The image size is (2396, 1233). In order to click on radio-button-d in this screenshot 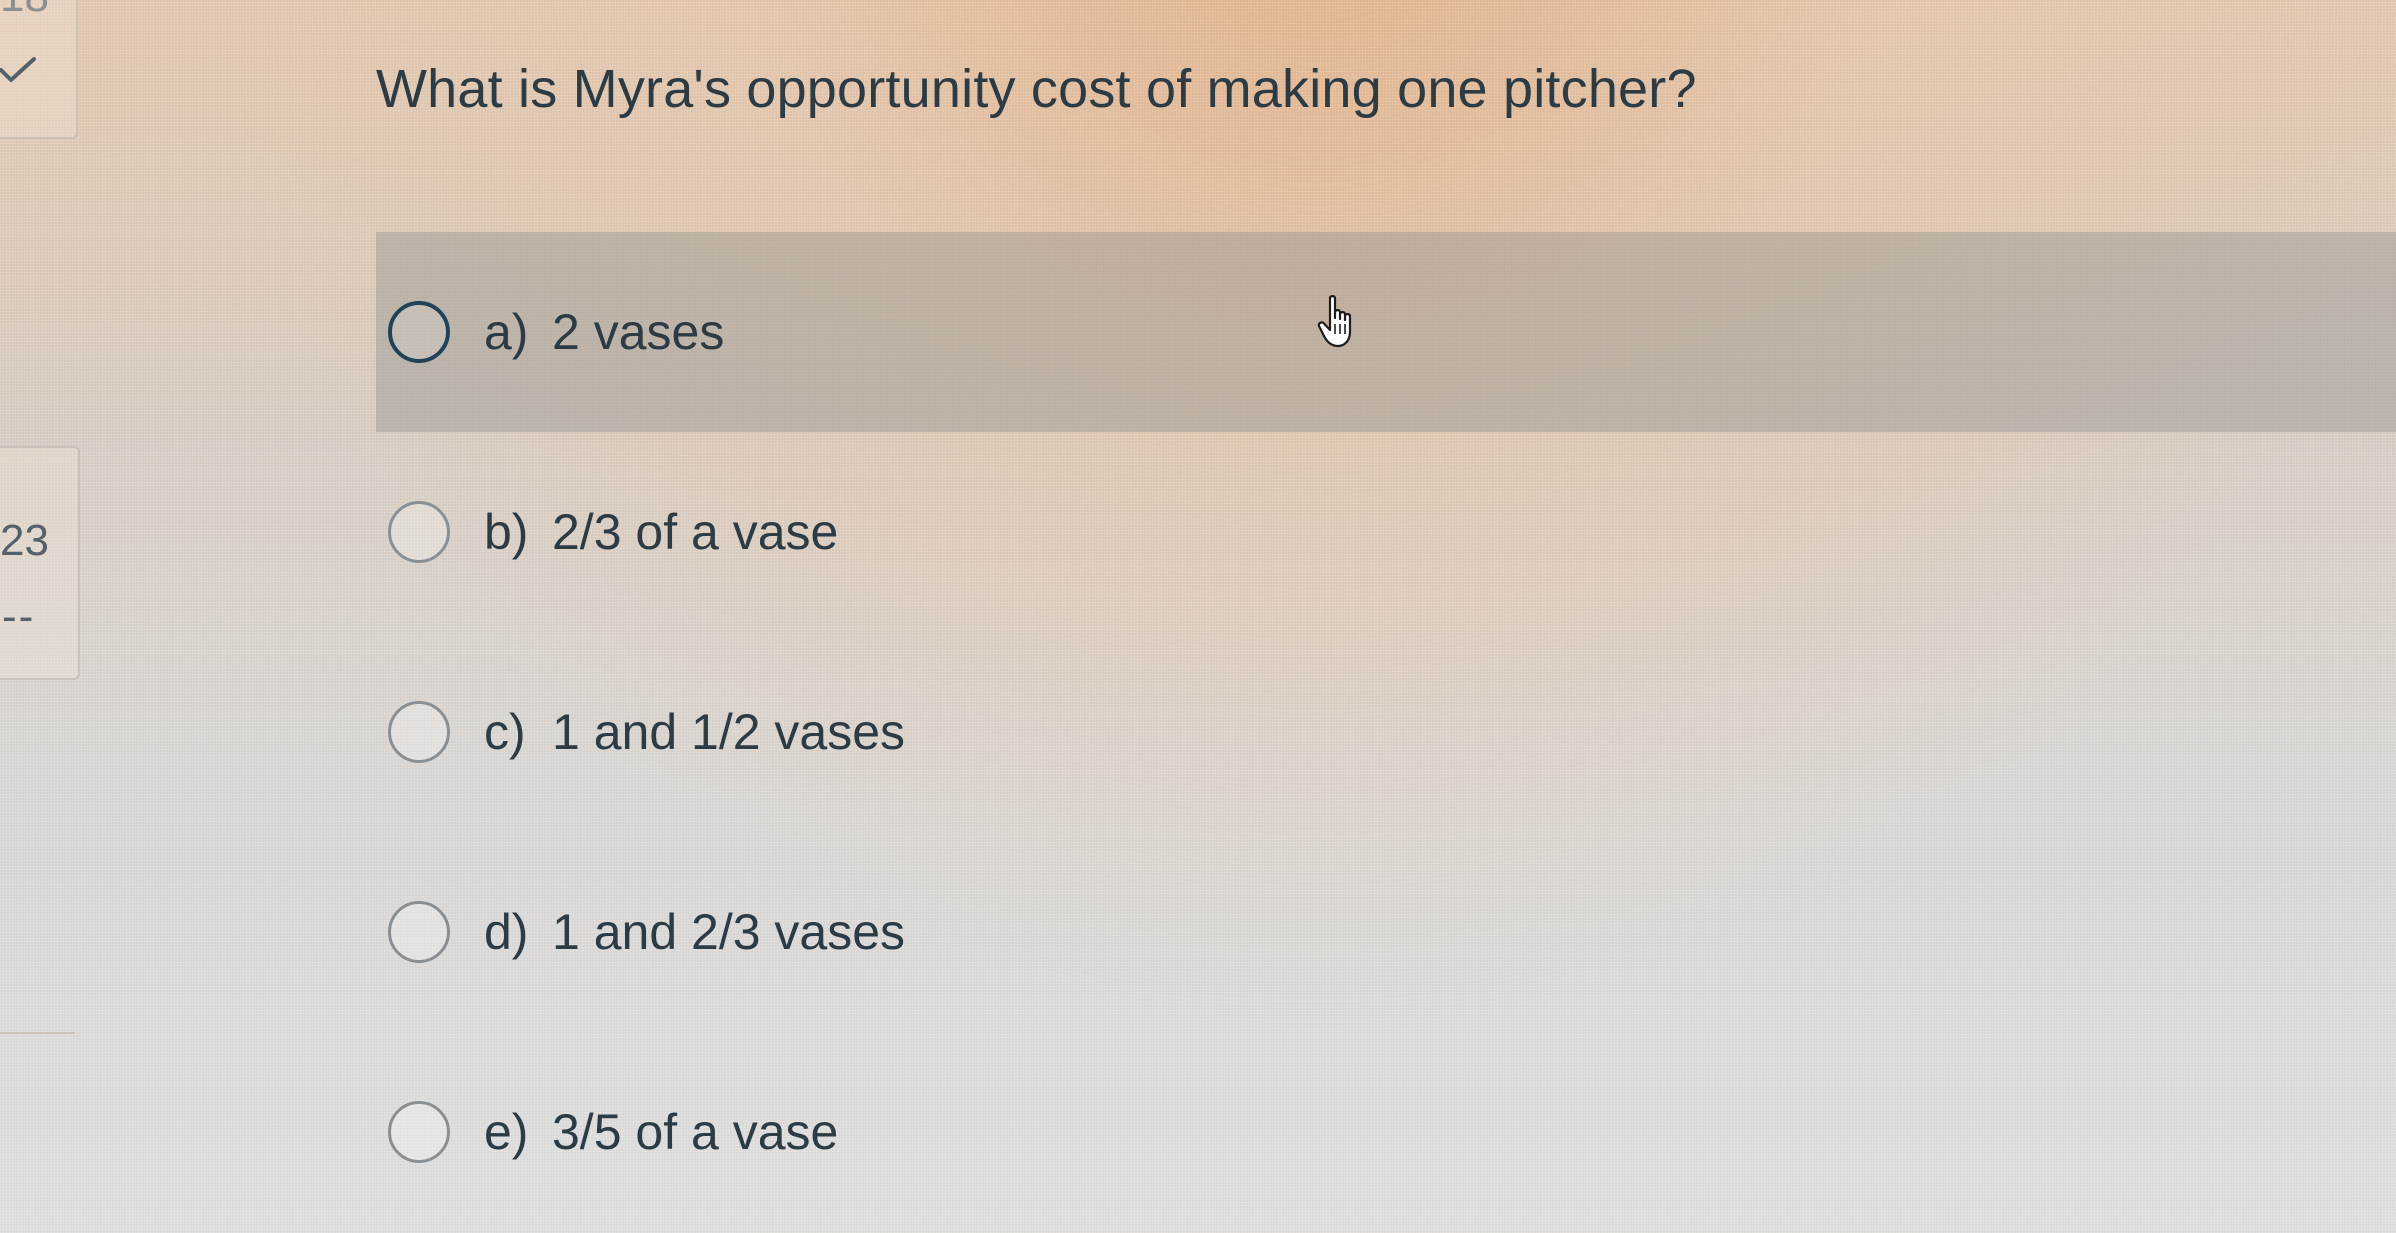, I will do `click(419, 932)`.